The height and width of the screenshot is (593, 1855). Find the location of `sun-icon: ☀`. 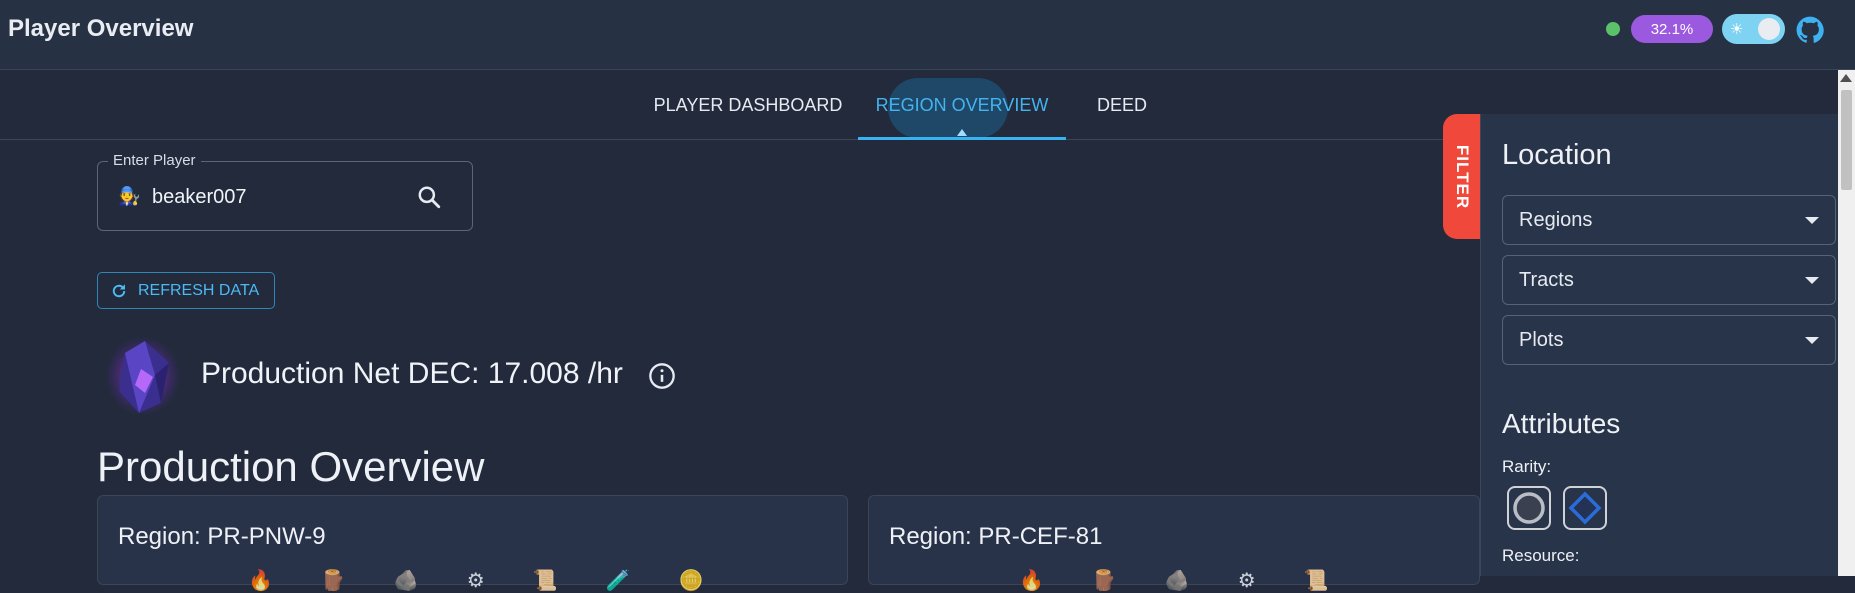

sun-icon: ☀ is located at coordinates (1737, 29).